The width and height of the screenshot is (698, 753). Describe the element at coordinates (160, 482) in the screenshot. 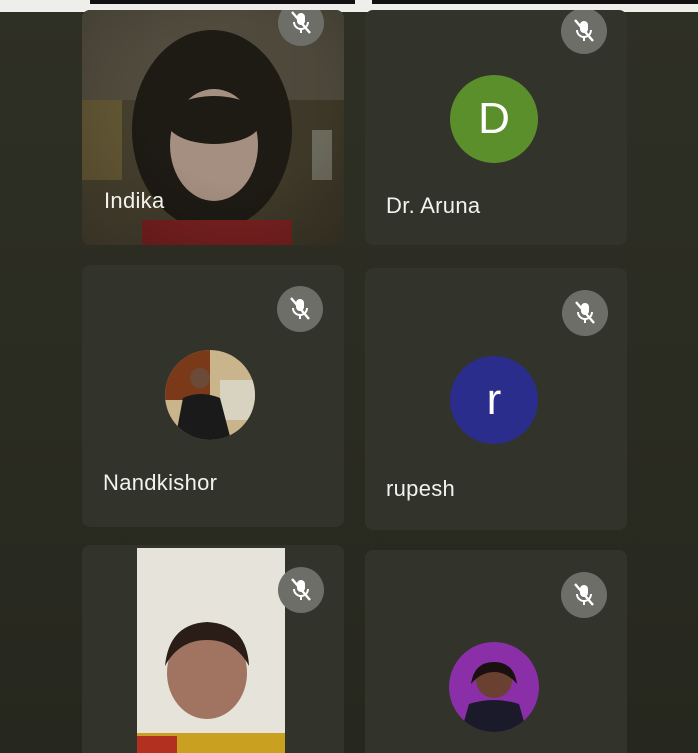

I see `participant-name: Nandkishor` at that location.